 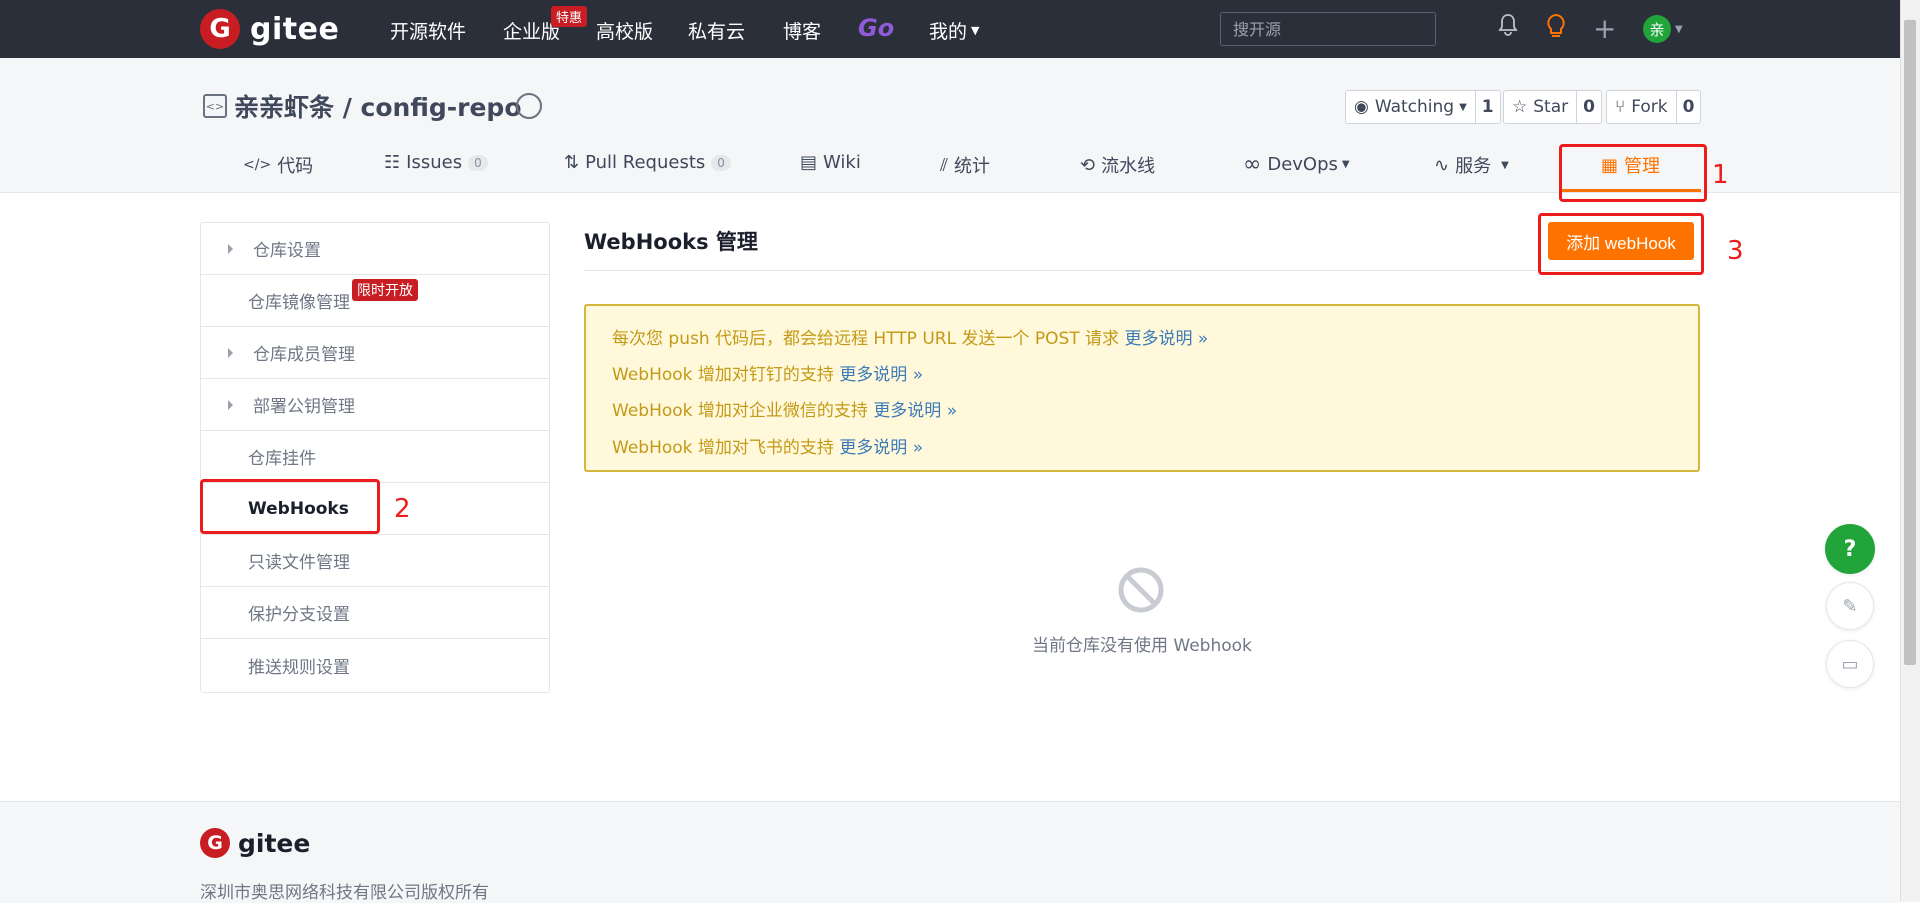 What do you see at coordinates (716, 30) in the screenshot?
I see `nav-private-cloud: 私有云` at bounding box center [716, 30].